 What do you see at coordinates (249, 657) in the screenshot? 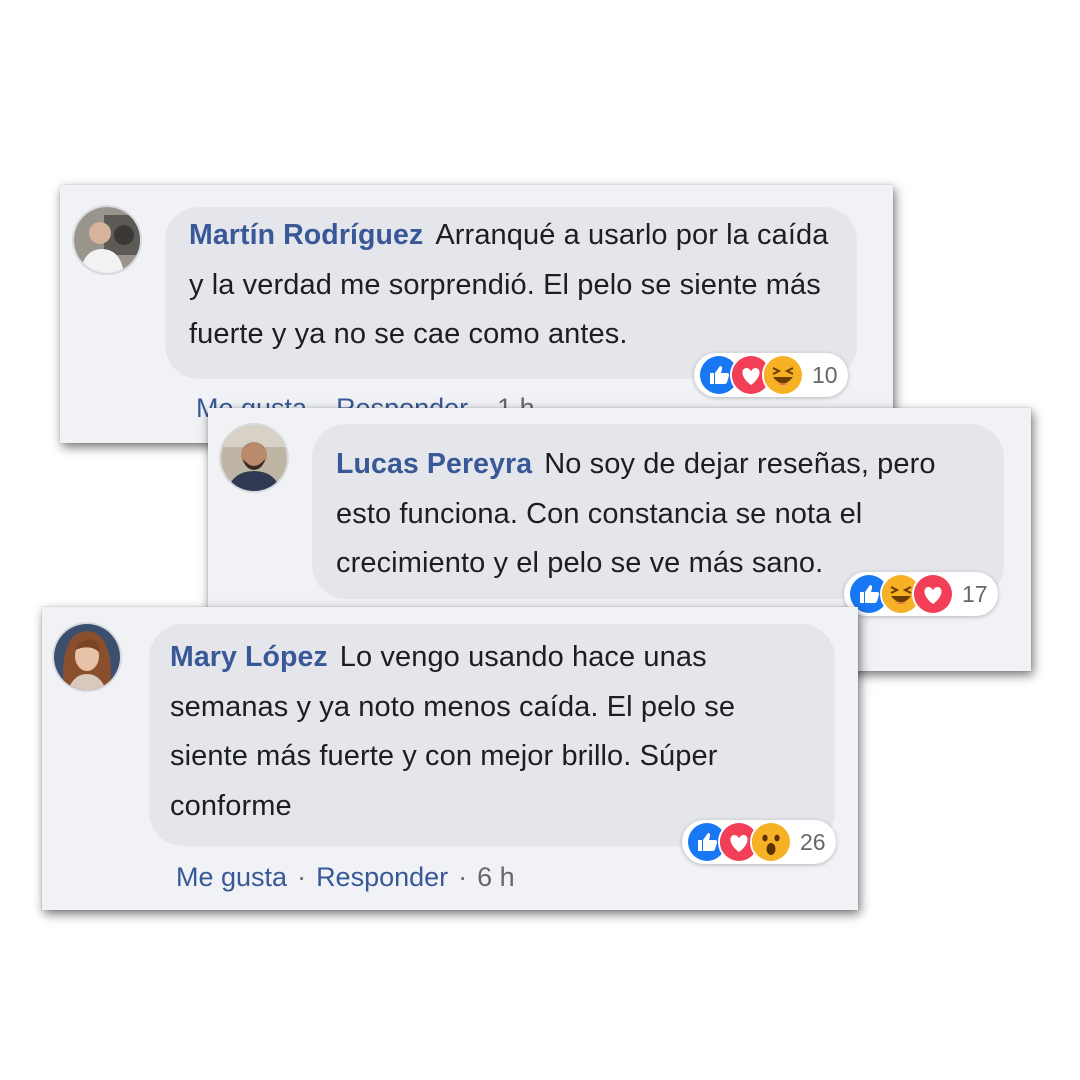
I see `comment-author: Mary López` at bounding box center [249, 657].